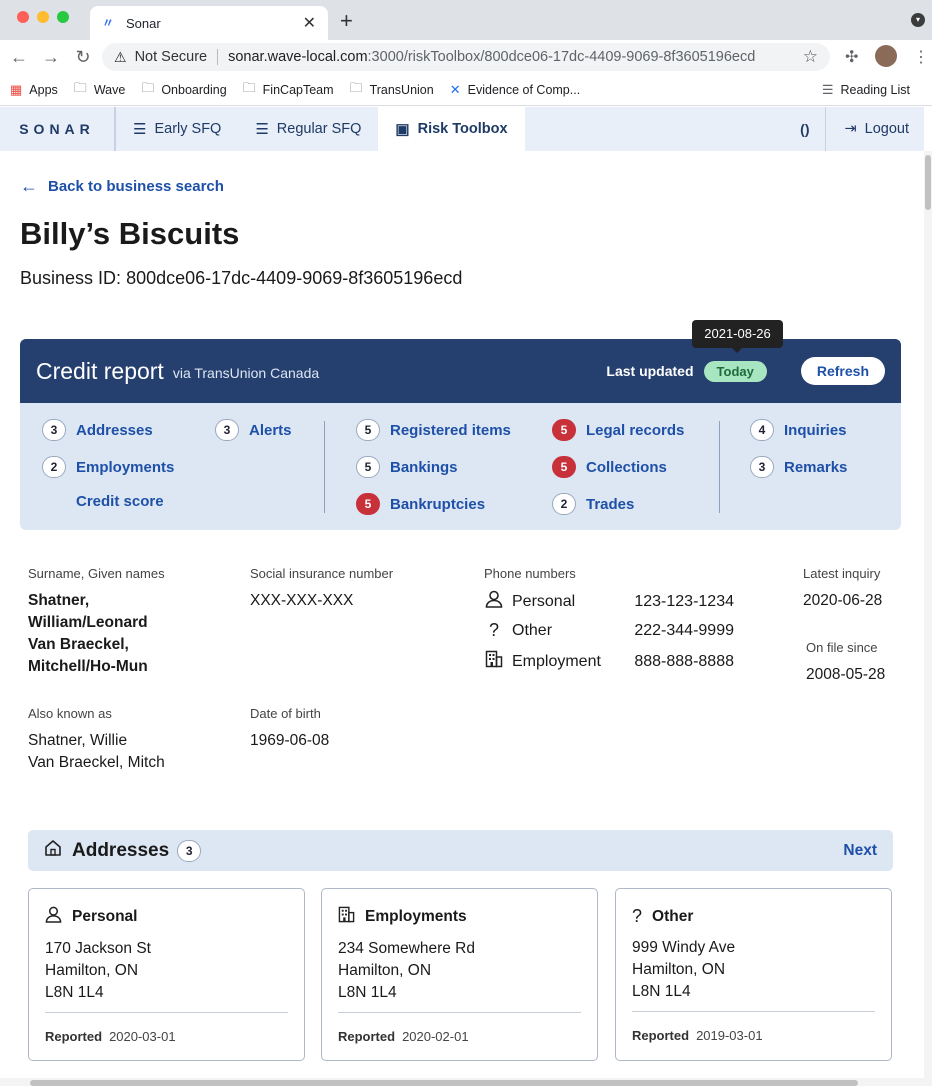  Describe the element at coordinates (96, 762) in the screenshot. I see `aka-line: Van Braeckel, Mitch` at that location.